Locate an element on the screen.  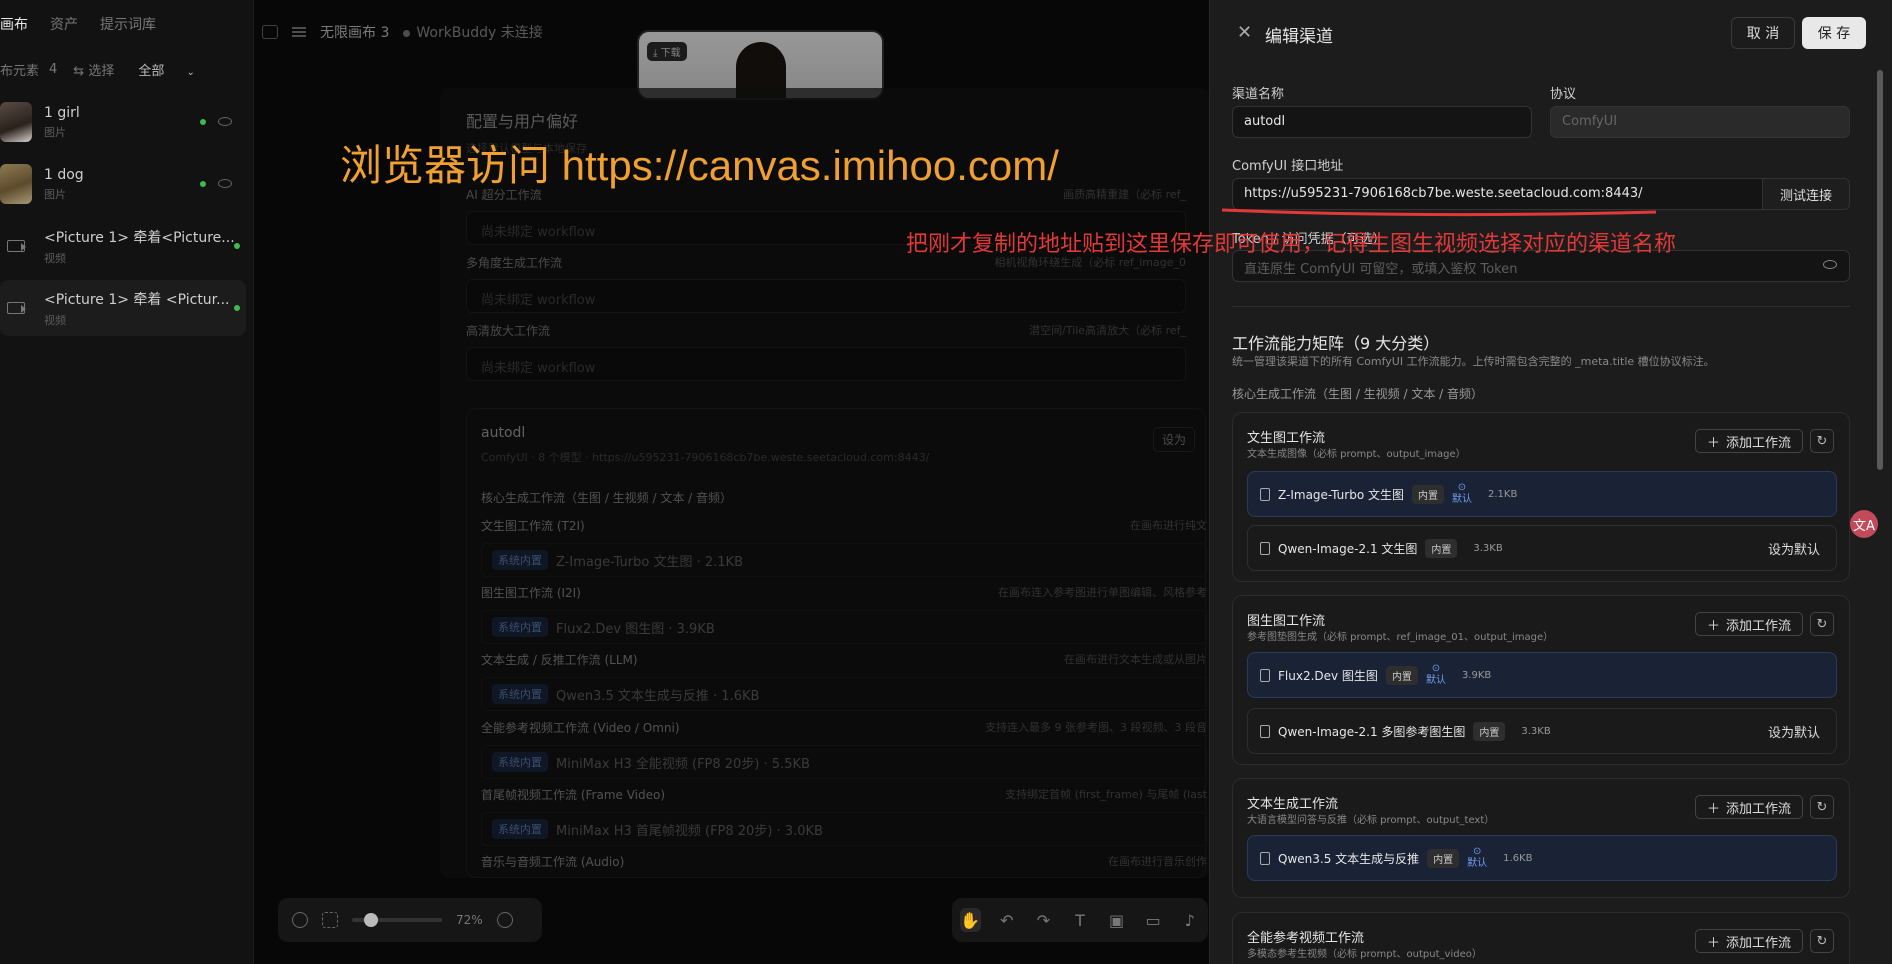
workflow-item: Qwen3.5 文本生成与反推 内置 ⊙ 默认 1.6KB is located at coordinates (1542, 858).